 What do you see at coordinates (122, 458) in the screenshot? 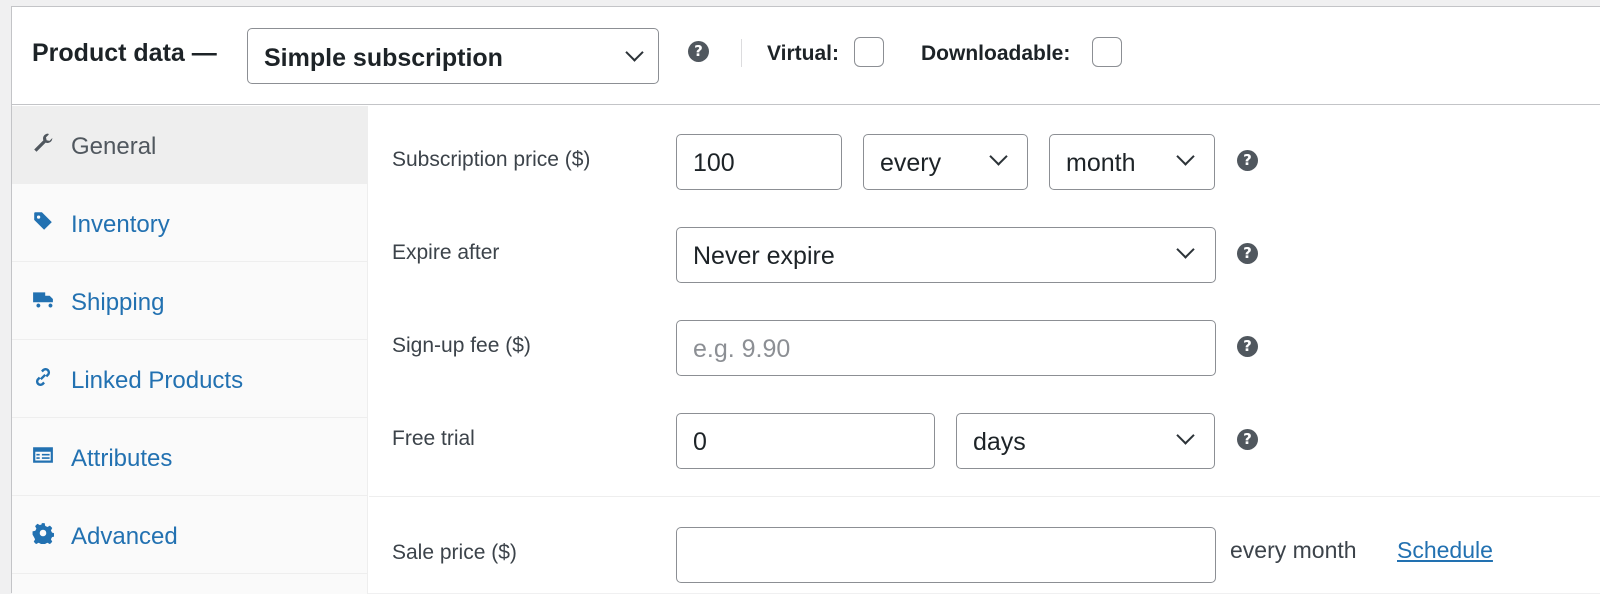
I see `tab-label: Attributes` at bounding box center [122, 458].